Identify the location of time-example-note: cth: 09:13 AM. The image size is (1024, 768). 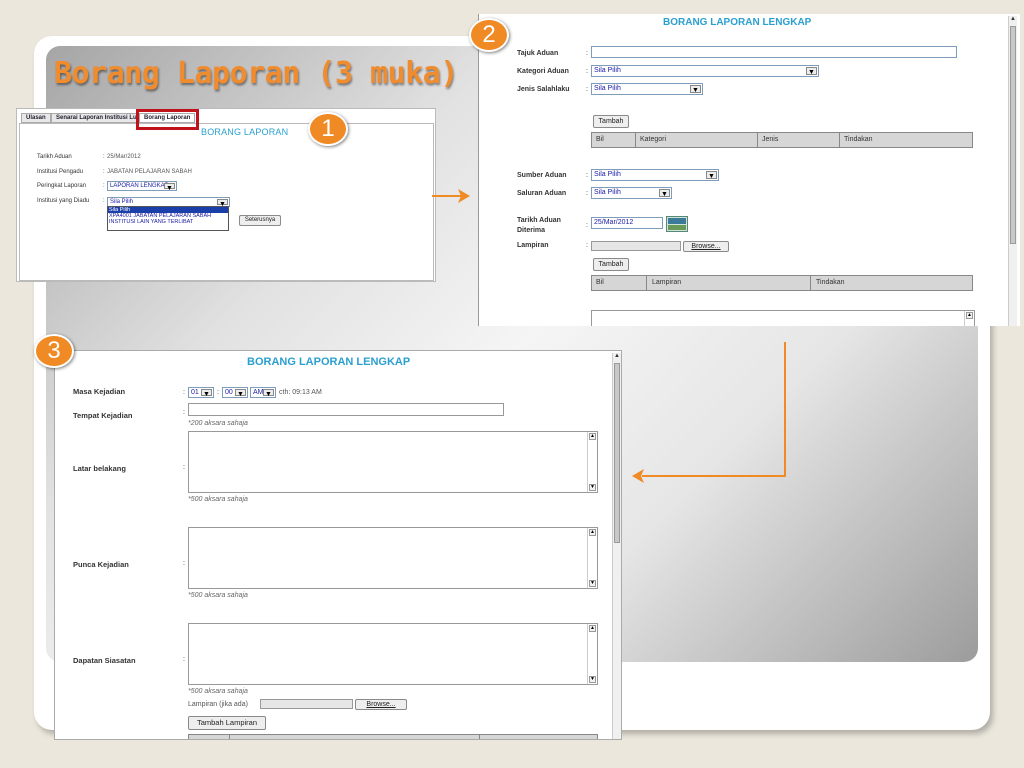
(300, 392).